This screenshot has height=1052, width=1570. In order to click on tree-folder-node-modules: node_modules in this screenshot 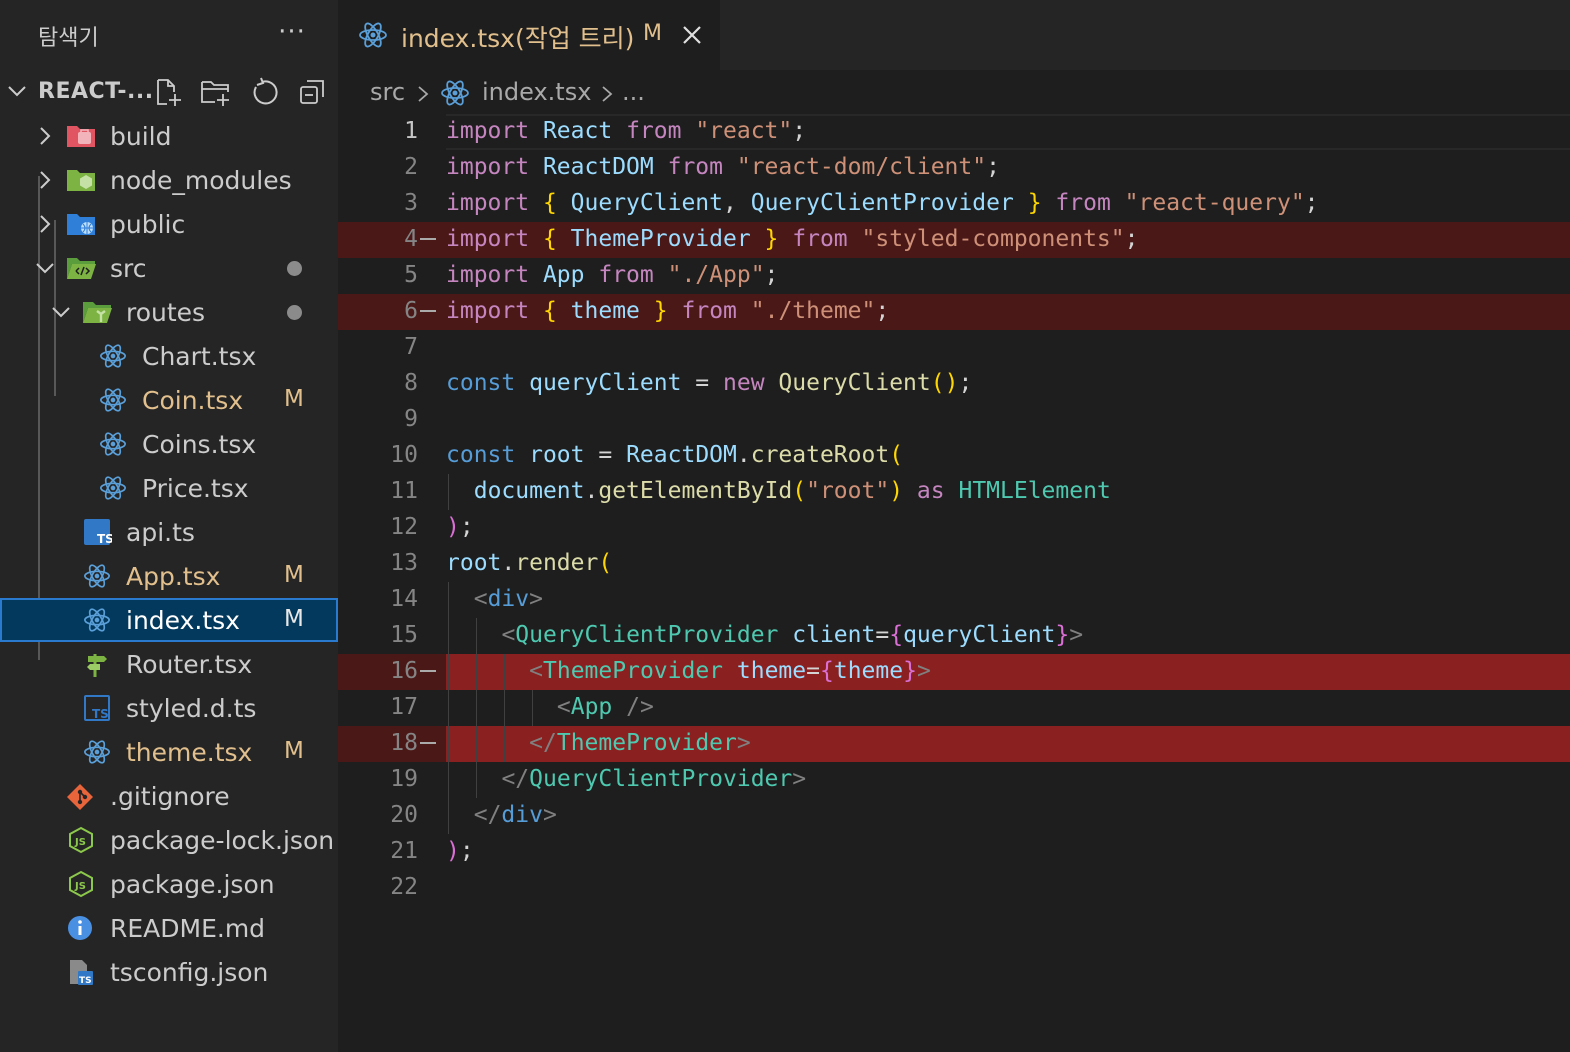, I will do `click(169, 180)`.